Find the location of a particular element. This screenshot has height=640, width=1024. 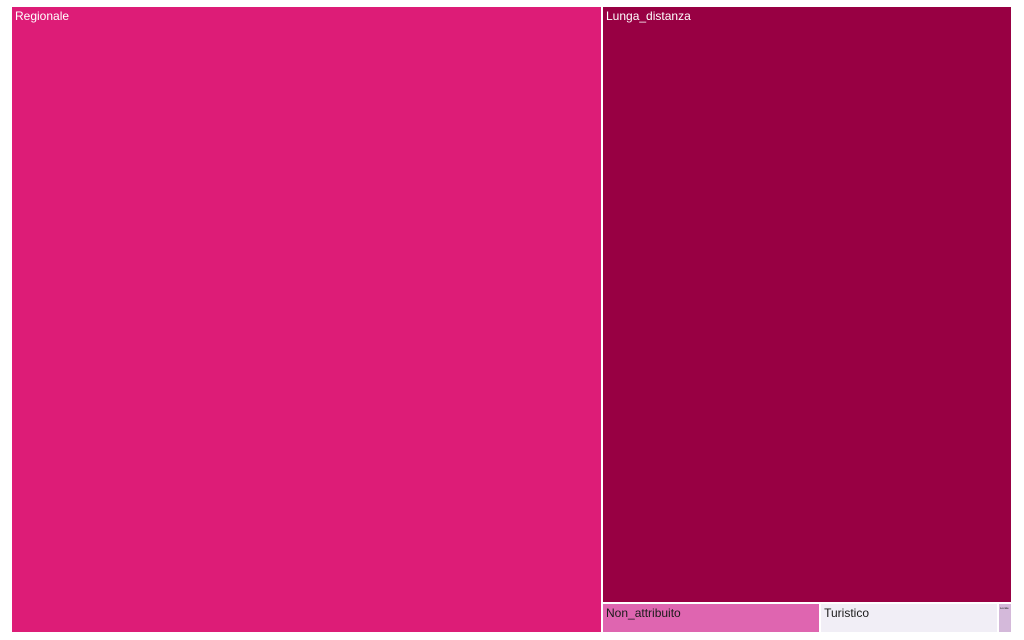

treemap-label-locale: Locale is located at coordinates (1004, 608).